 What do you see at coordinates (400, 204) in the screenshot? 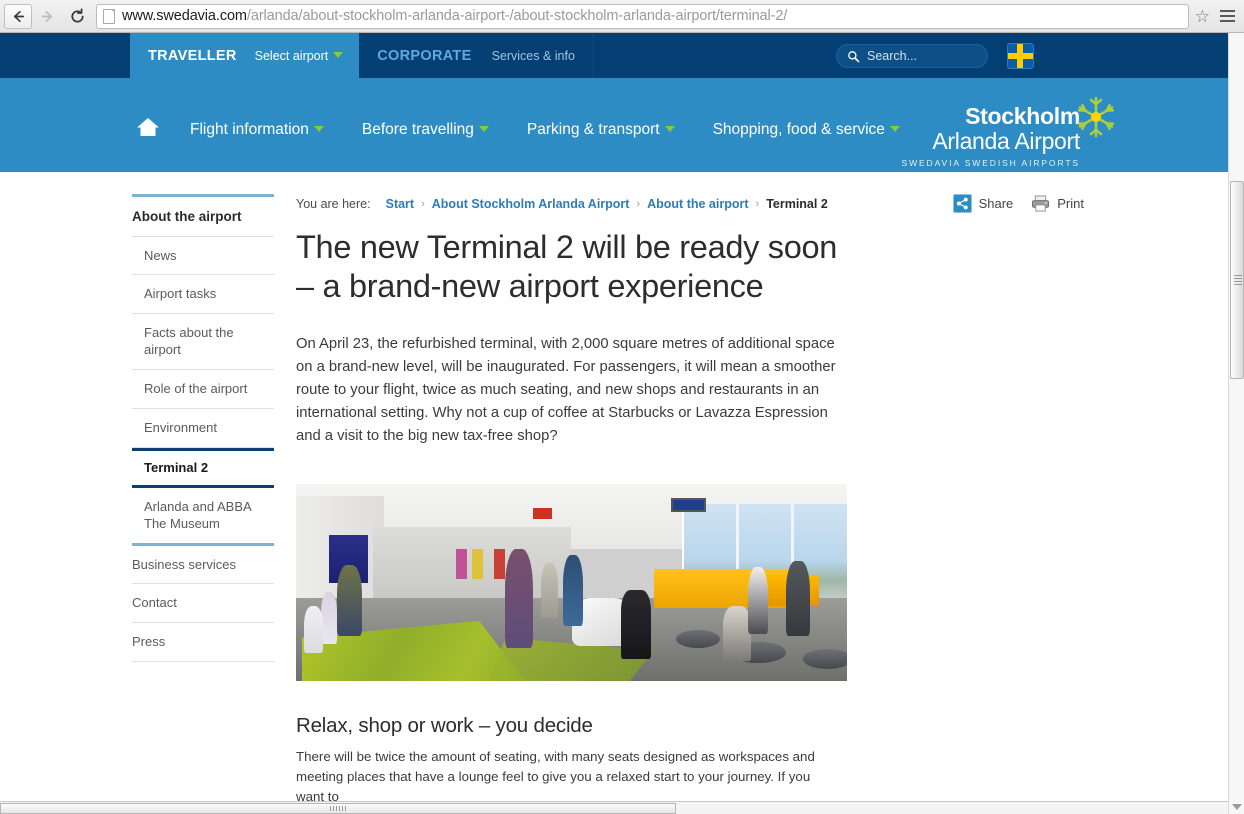
I see `breadcrumb-link-start: Start` at bounding box center [400, 204].